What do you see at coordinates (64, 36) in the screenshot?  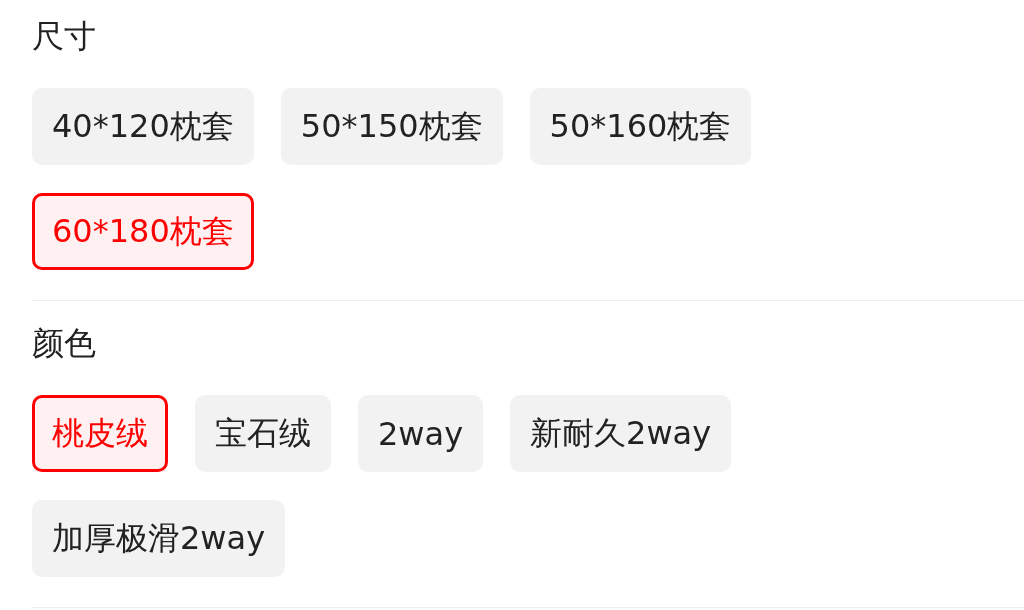 I see `section-title: 尺寸` at bounding box center [64, 36].